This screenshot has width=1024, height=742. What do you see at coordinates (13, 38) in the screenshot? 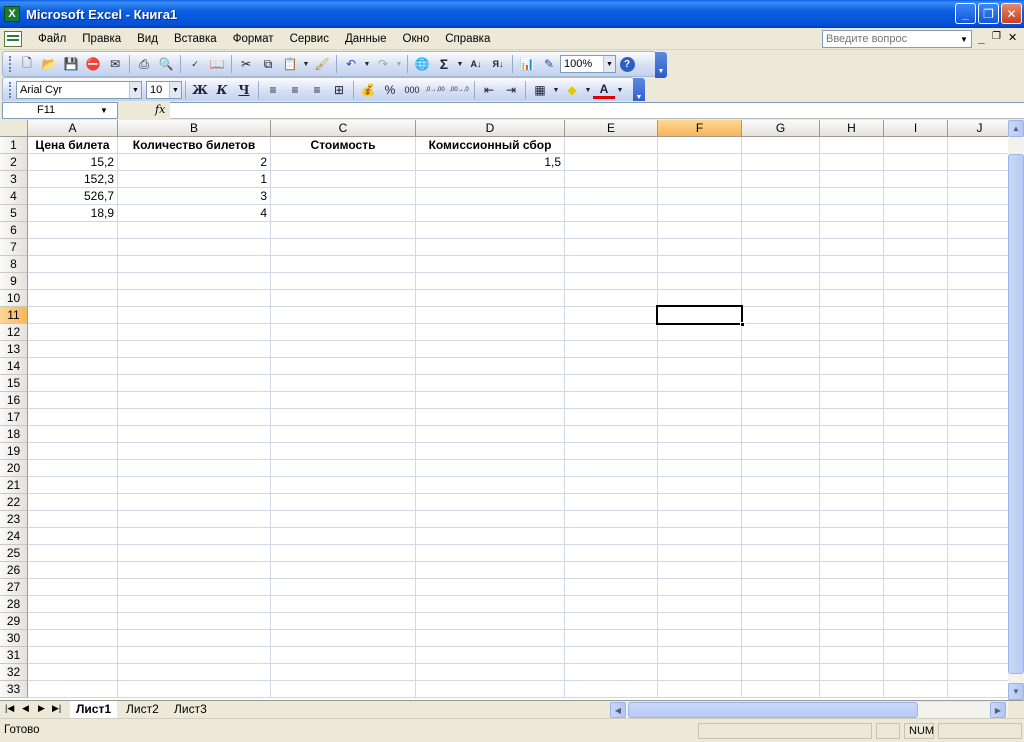
I see `workbook-icon` at bounding box center [13, 38].